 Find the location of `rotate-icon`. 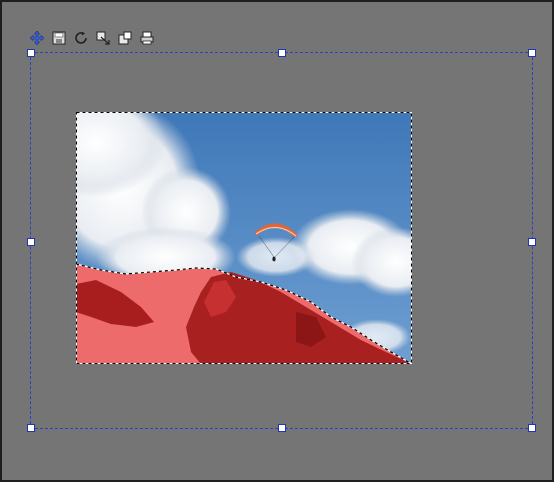

rotate-icon is located at coordinates (81, 38).